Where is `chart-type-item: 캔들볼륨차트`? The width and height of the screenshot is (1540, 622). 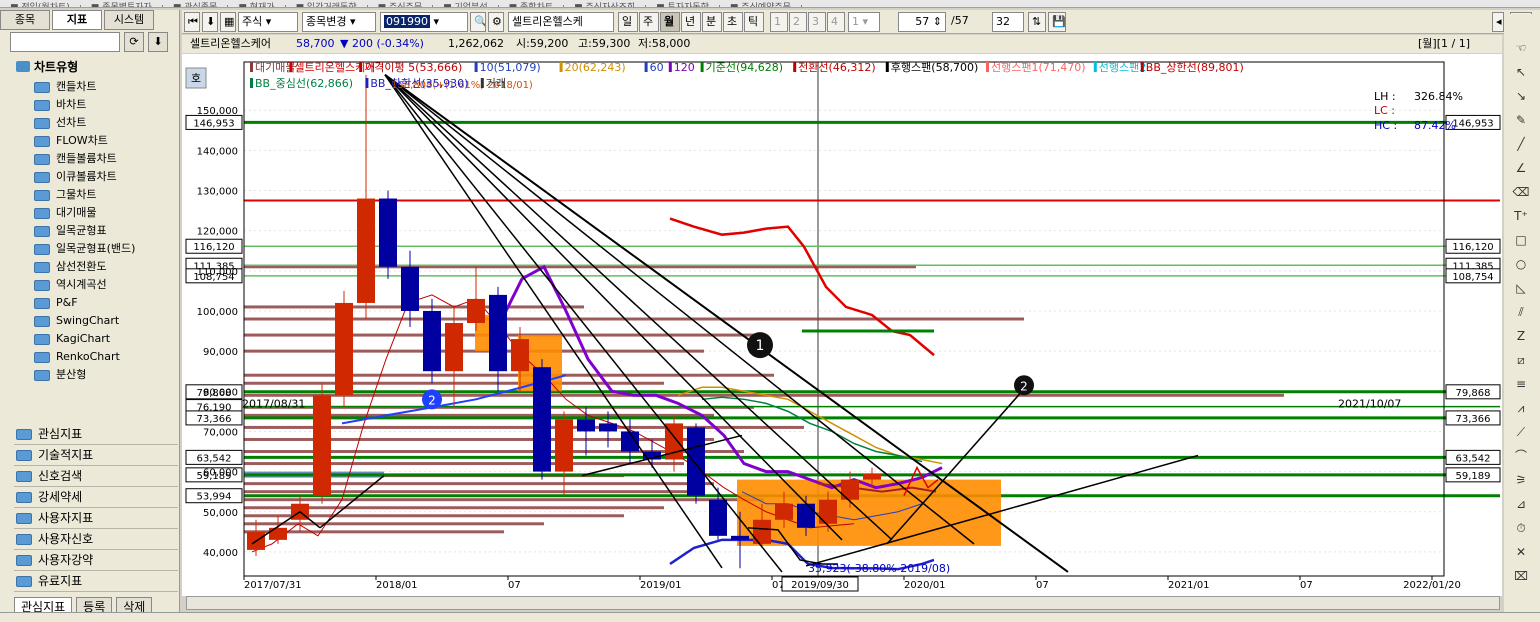 chart-type-item: 캔들볼륨차트 is located at coordinates (84, 159).